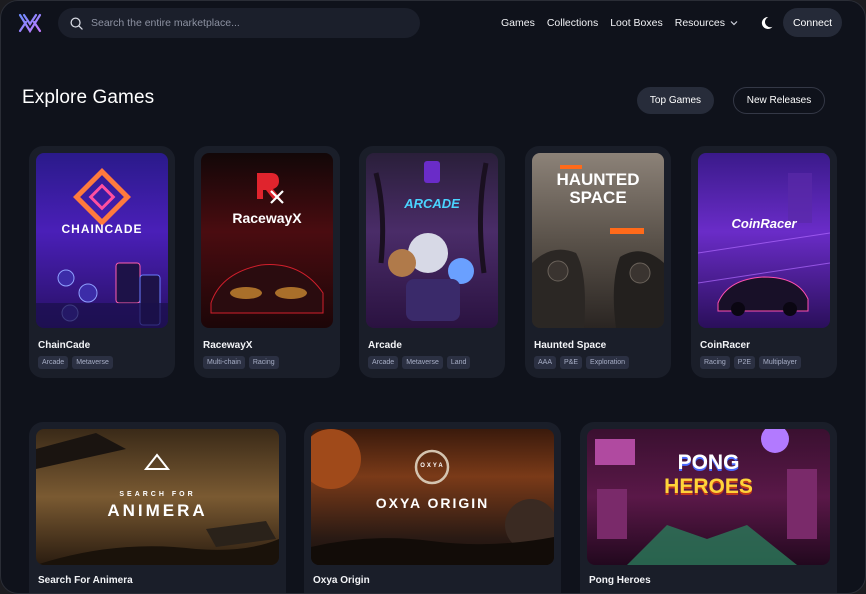 The width and height of the screenshot is (866, 594). I want to click on game-art-title: CoinRacer, so click(764, 223).